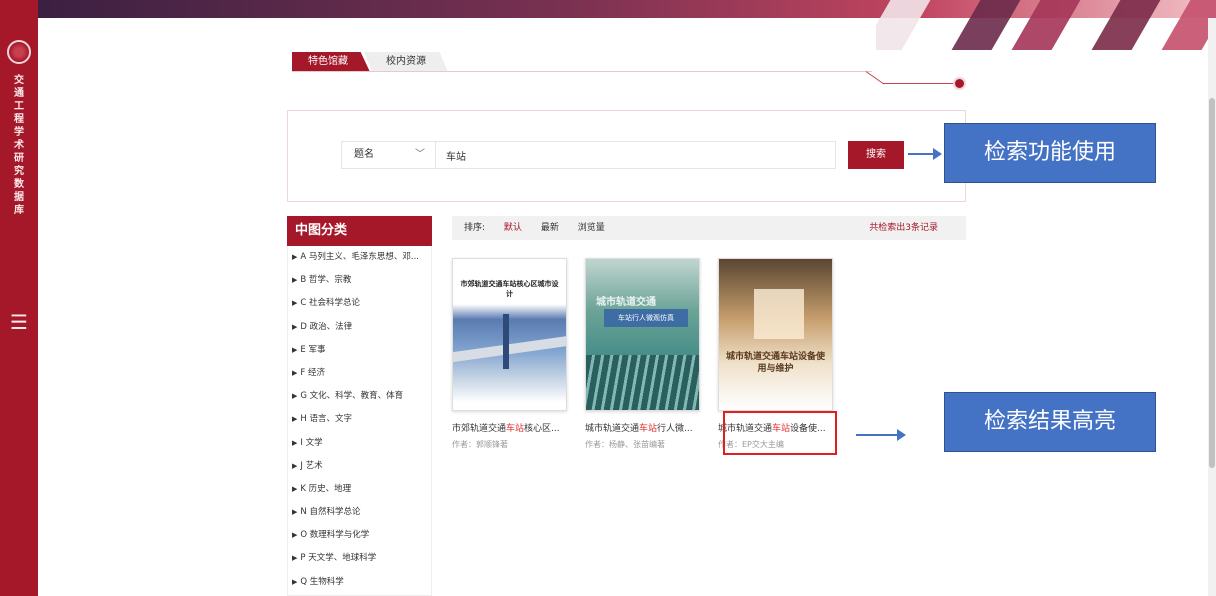 Image resolution: width=1216 pixels, height=596 pixels. Describe the element at coordinates (359, 350) in the screenshot. I see `category-item: ▶ E 军事` at that location.